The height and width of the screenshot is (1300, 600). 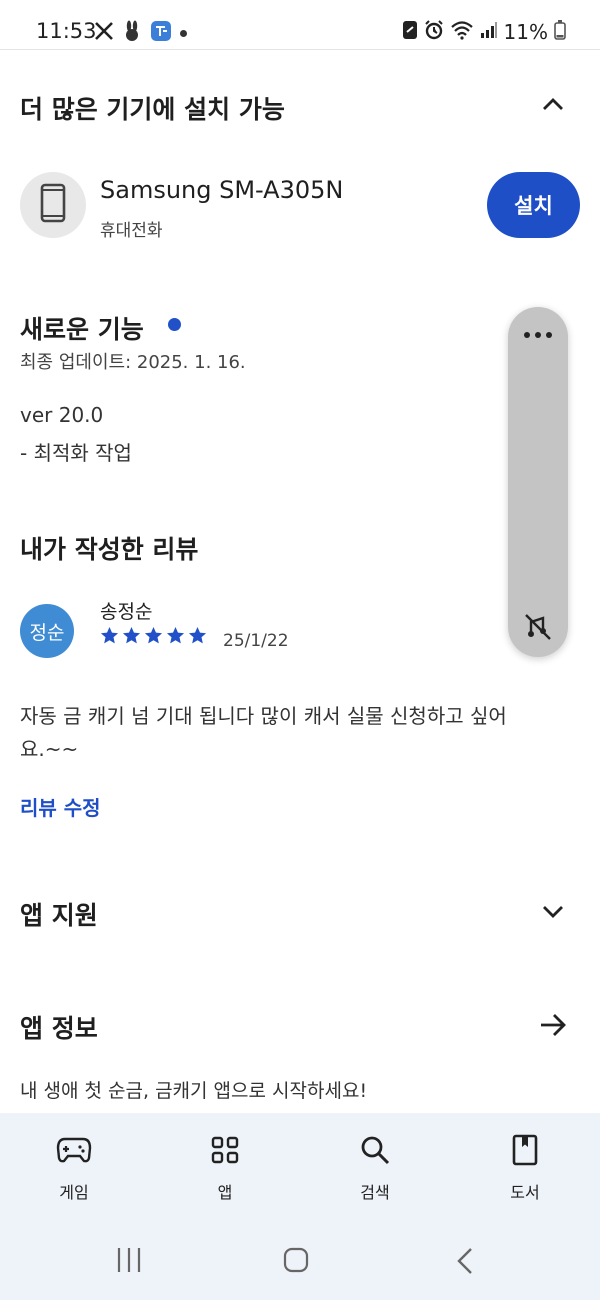 I want to click on home-icon, so click(x=296, y=1262).